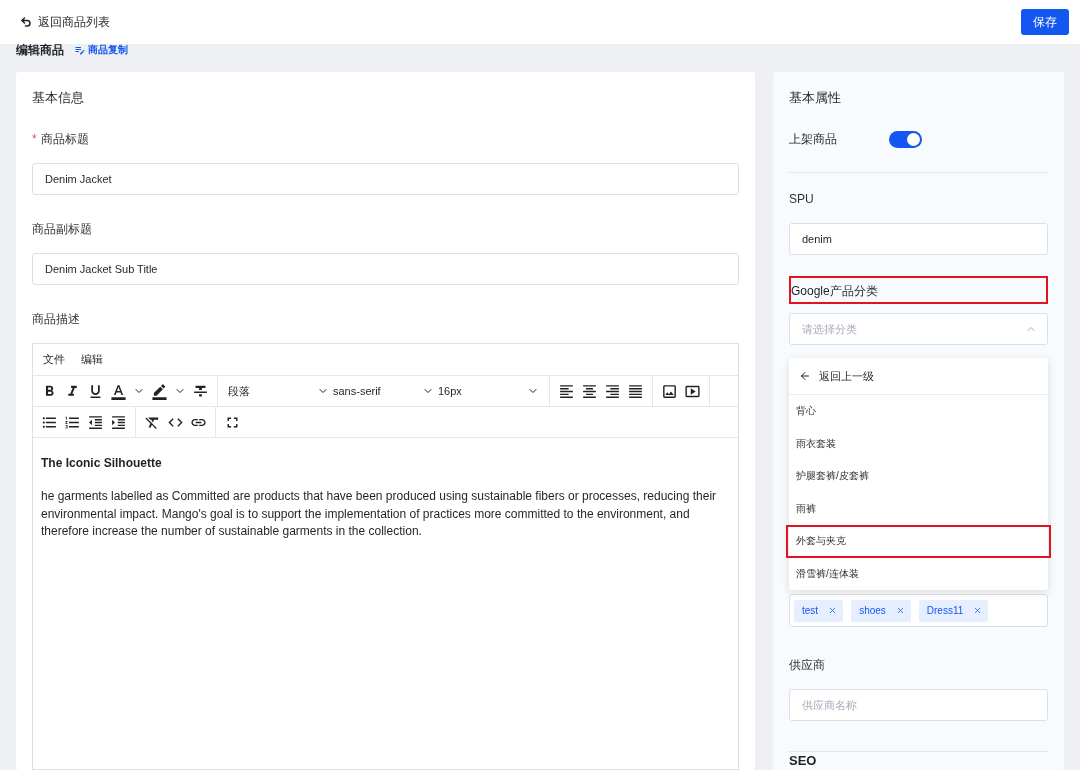 Image resolution: width=1080 pixels, height=770 pixels. I want to click on image-icon, so click(669, 391).